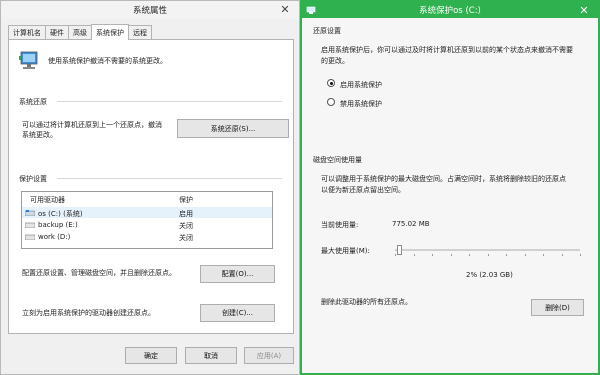 This screenshot has height=375, width=600. Describe the element at coordinates (140, 32) in the screenshot. I see `tab-remote: 远程` at that location.